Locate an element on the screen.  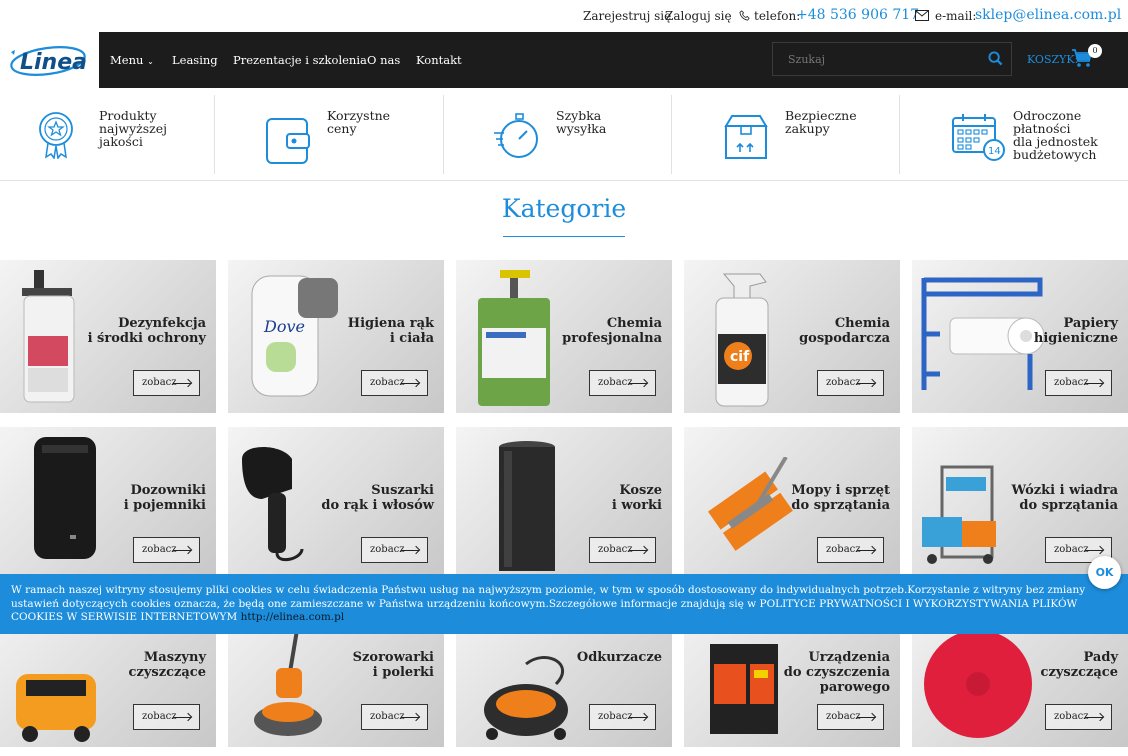
feature-prices: Korzystne ceny is located at coordinates (328, 134).